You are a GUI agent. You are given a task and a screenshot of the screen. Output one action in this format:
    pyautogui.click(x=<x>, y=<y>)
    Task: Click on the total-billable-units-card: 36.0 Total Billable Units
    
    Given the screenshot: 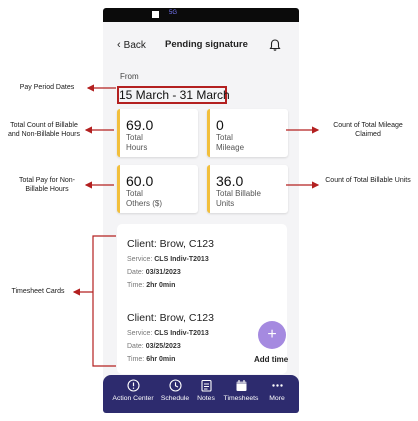 What is the action you would take?
    pyautogui.click(x=247, y=189)
    